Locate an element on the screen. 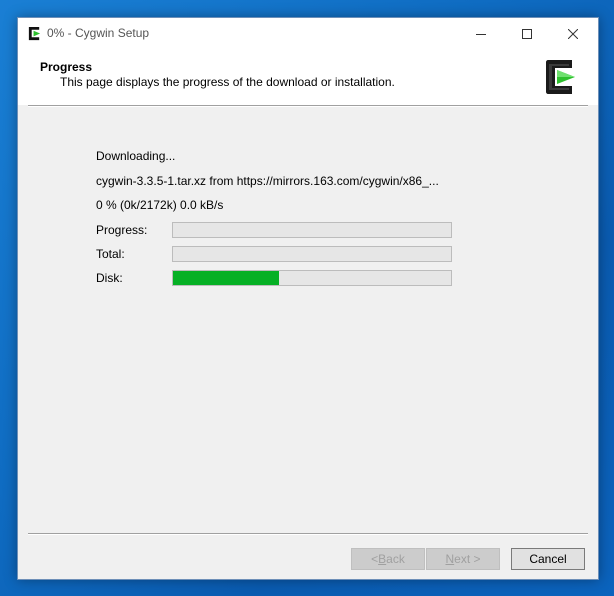  maximize-button is located at coordinates (527, 33).